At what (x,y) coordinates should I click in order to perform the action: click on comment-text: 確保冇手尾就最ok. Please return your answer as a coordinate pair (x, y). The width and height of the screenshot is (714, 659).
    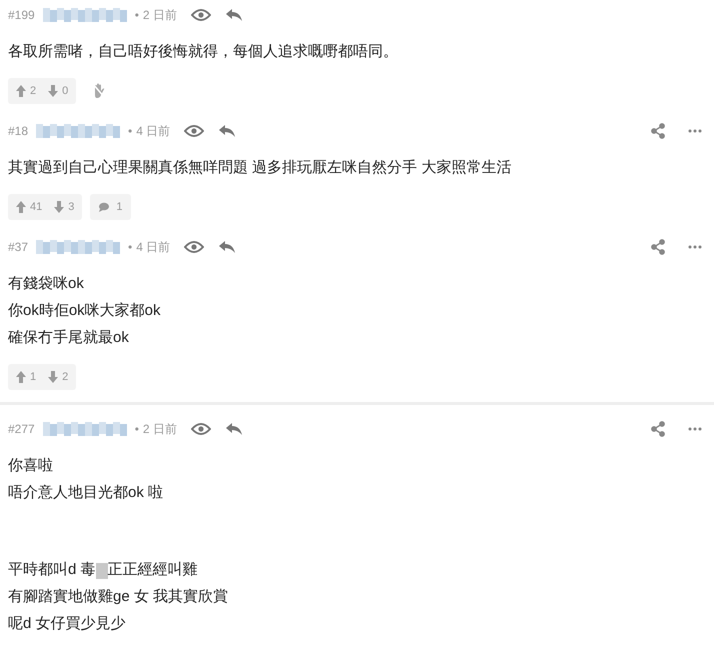
    Looking at the image, I should click on (68, 338).